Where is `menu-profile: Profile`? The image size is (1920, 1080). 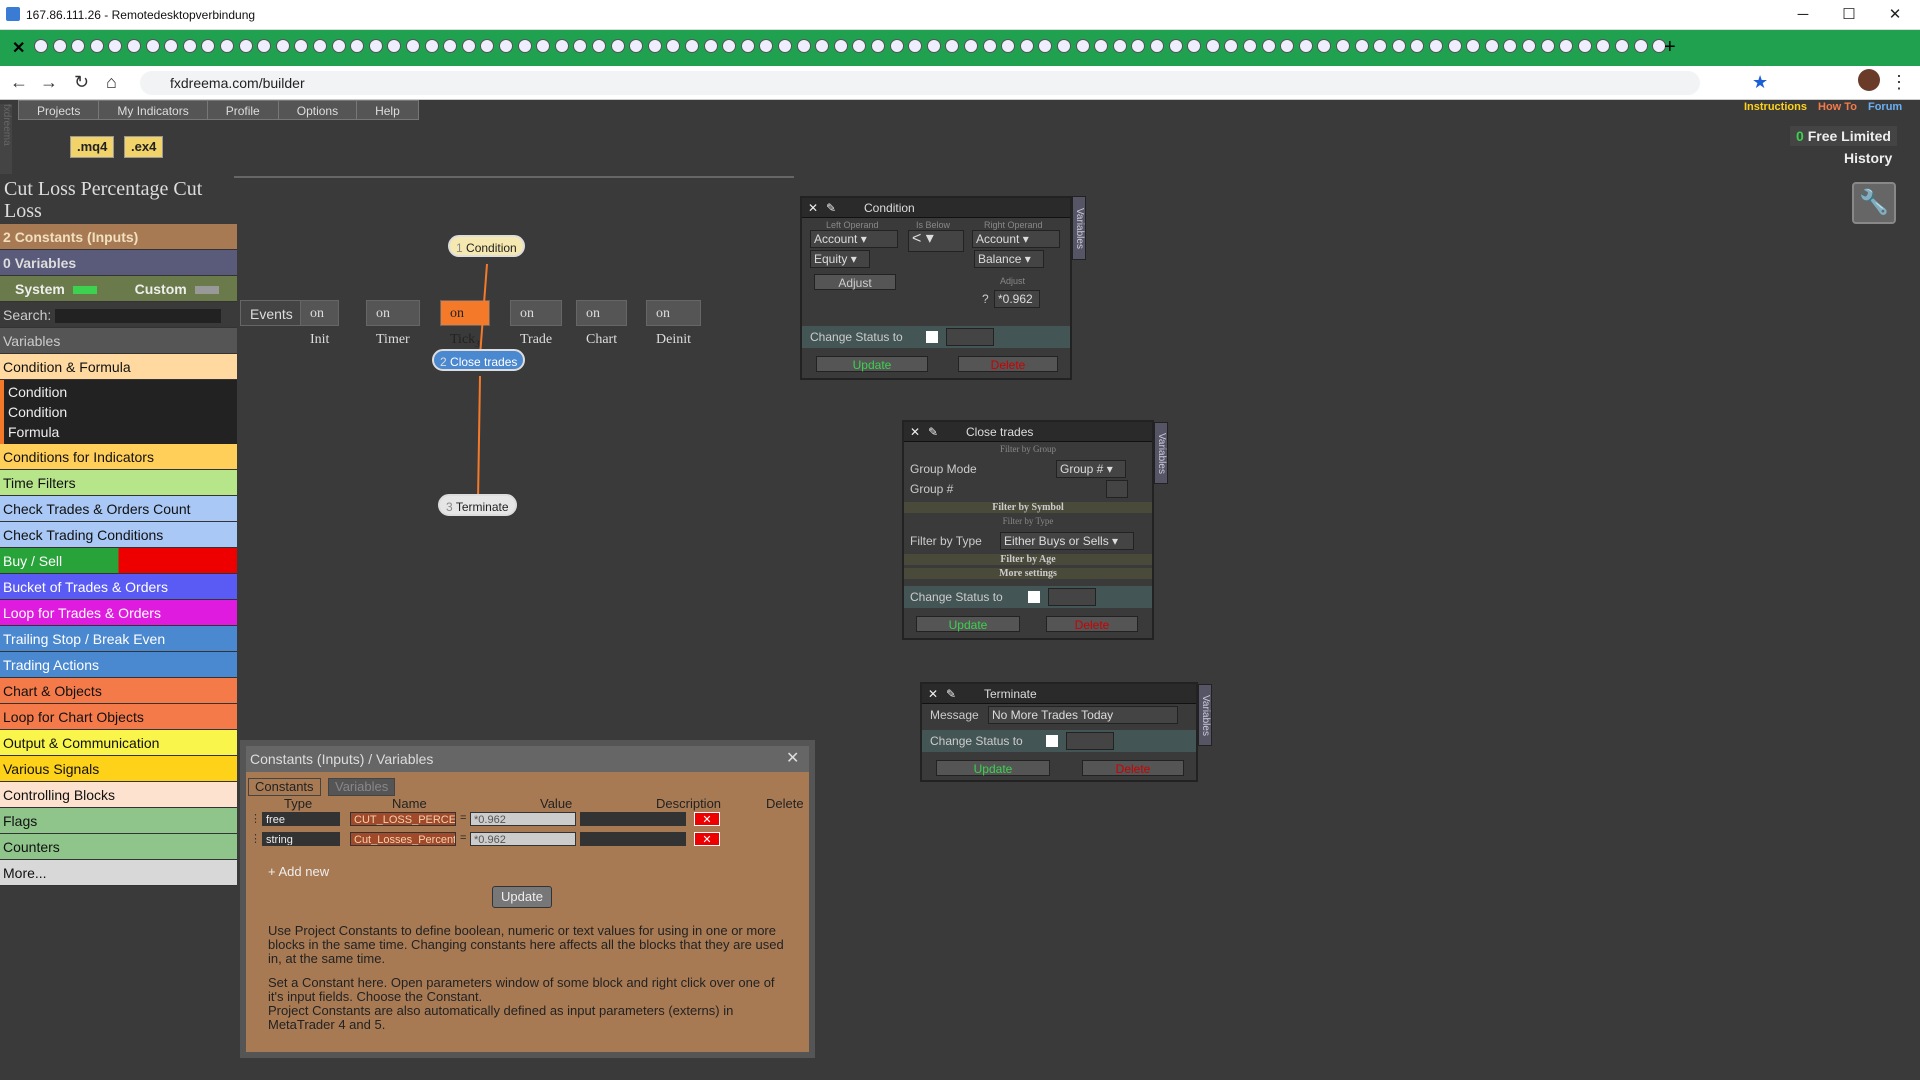 menu-profile: Profile is located at coordinates (242, 110).